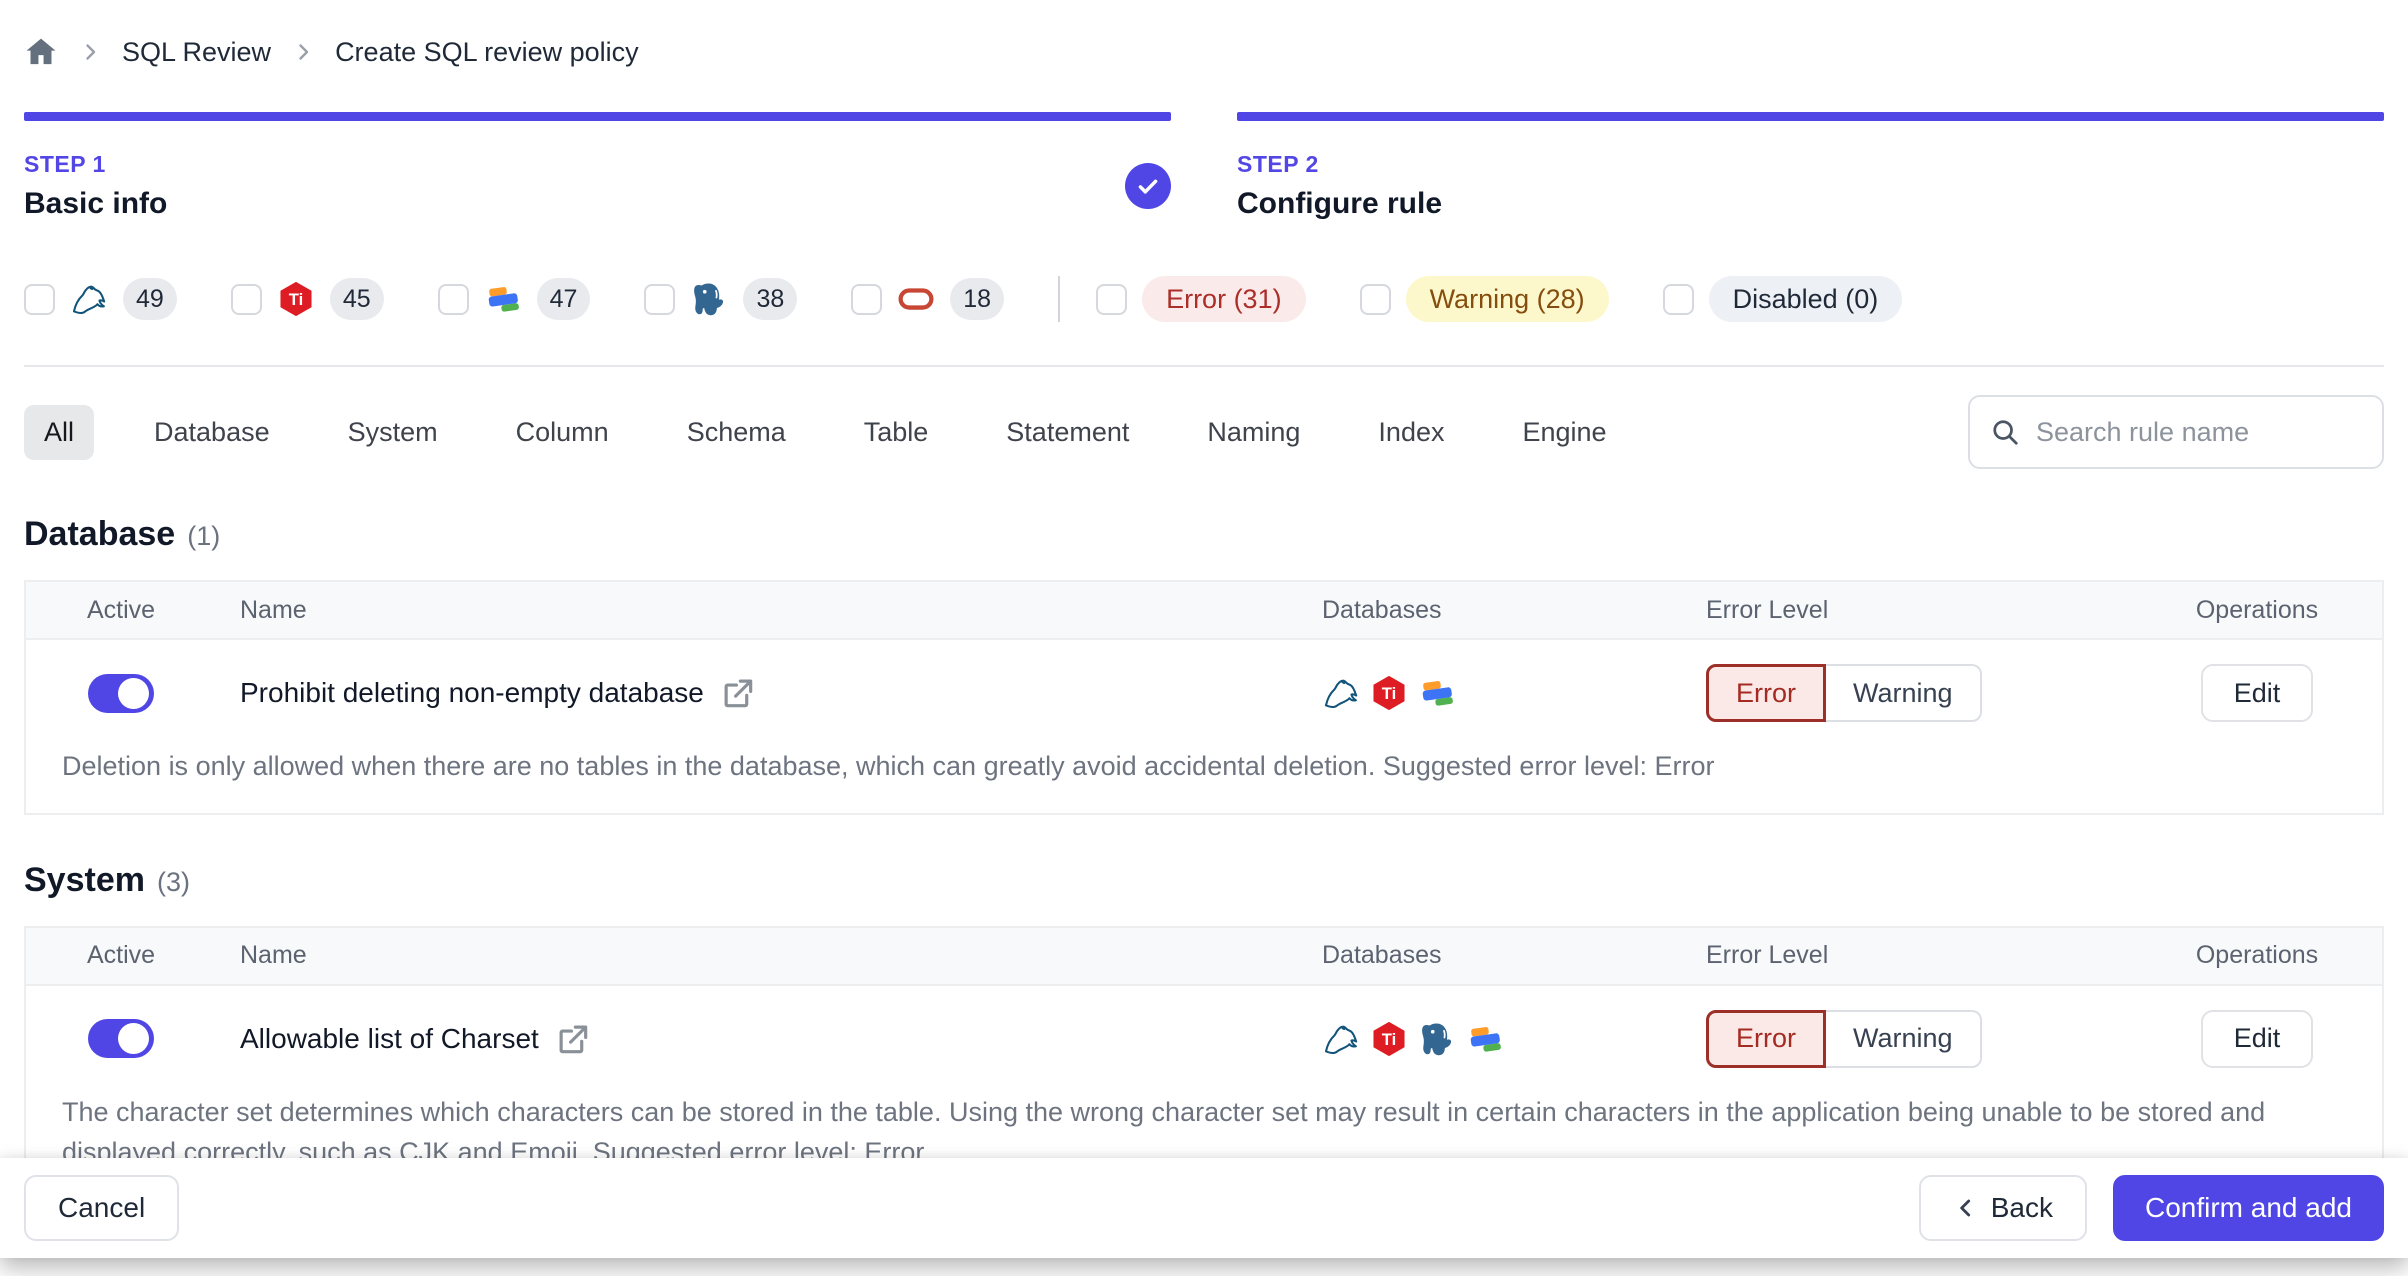  Describe the element at coordinates (39, 299) in the screenshot. I see `engine-checkbox-mysql` at that location.